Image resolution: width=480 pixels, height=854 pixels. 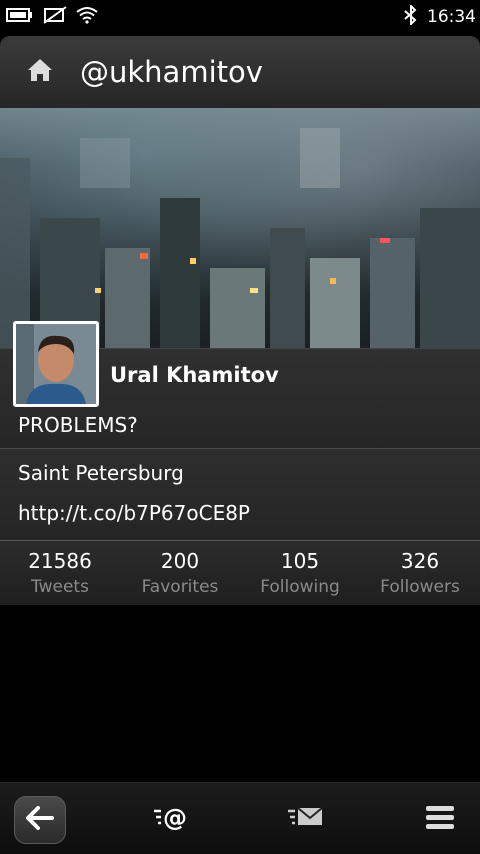 What do you see at coordinates (87, 17) in the screenshot?
I see `wifi-icon` at bounding box center [87, 17].